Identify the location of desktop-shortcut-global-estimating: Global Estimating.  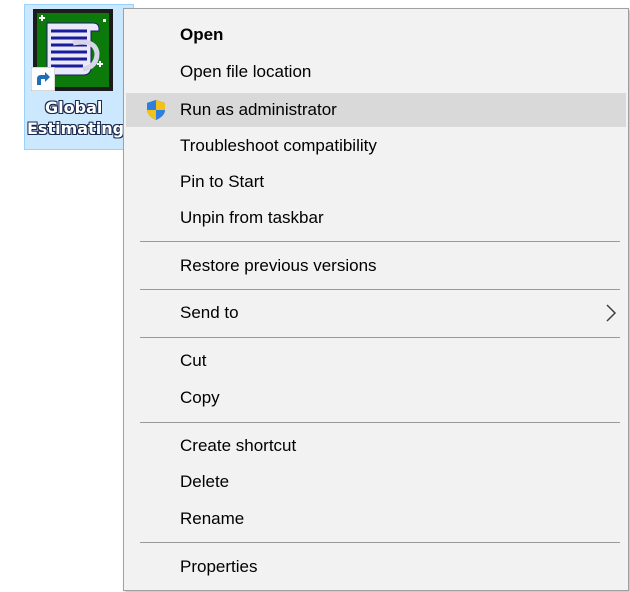
(79, 77).